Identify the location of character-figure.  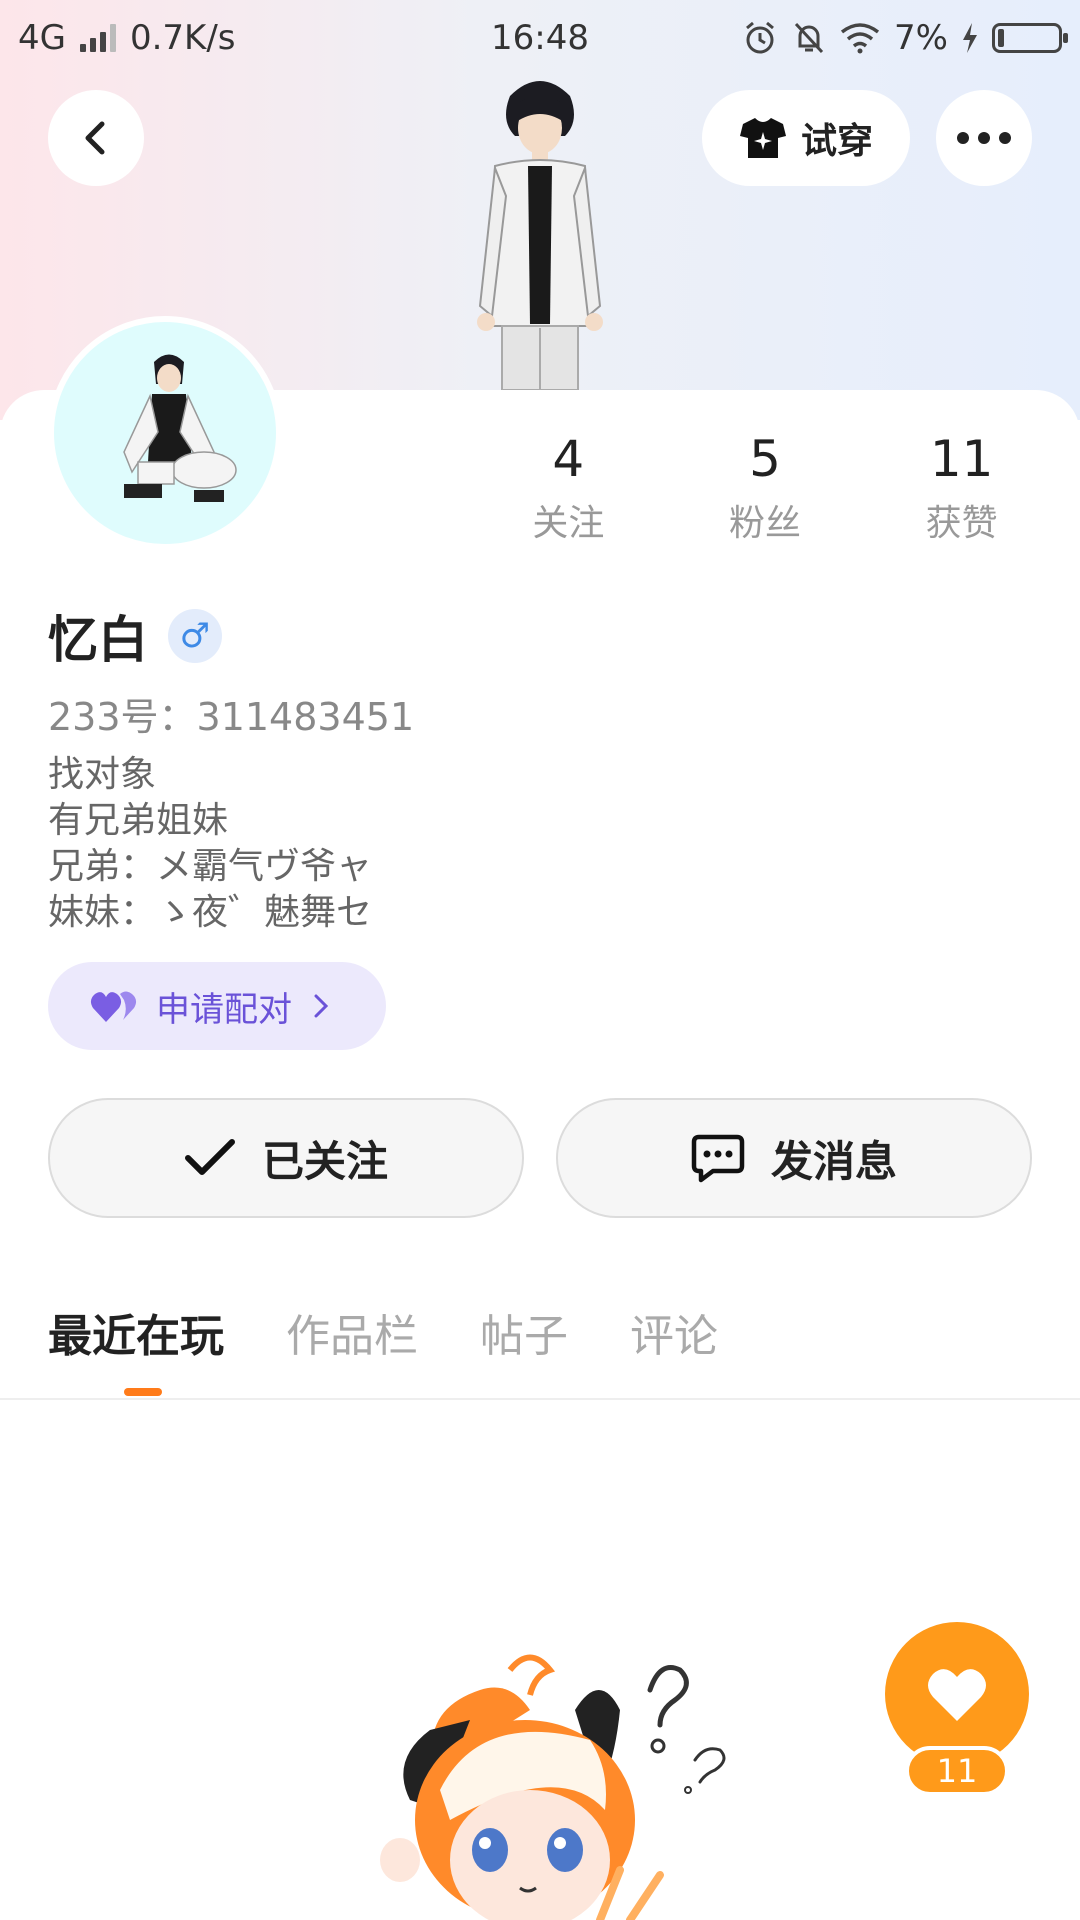
(540, 235).